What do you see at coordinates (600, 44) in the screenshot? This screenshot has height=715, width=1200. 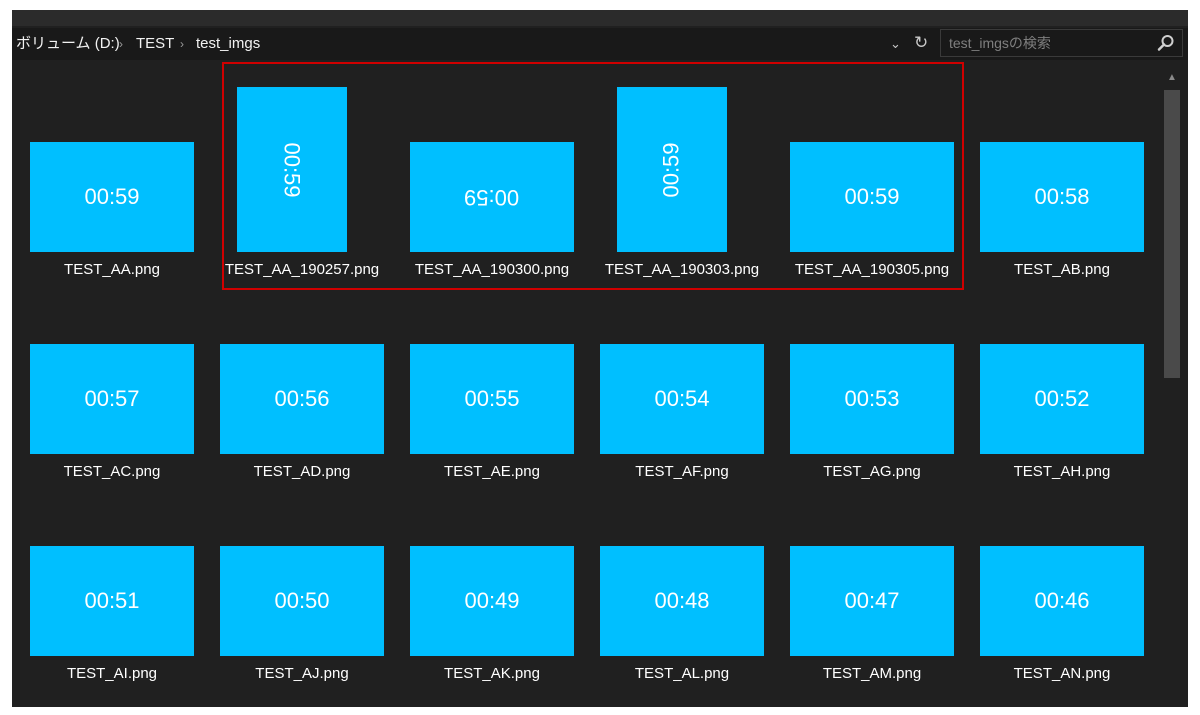 I see `address-bar: ボリューム (D:) › TEST › test_imgs ⌄ ↻` at bounding box center [600, 44].